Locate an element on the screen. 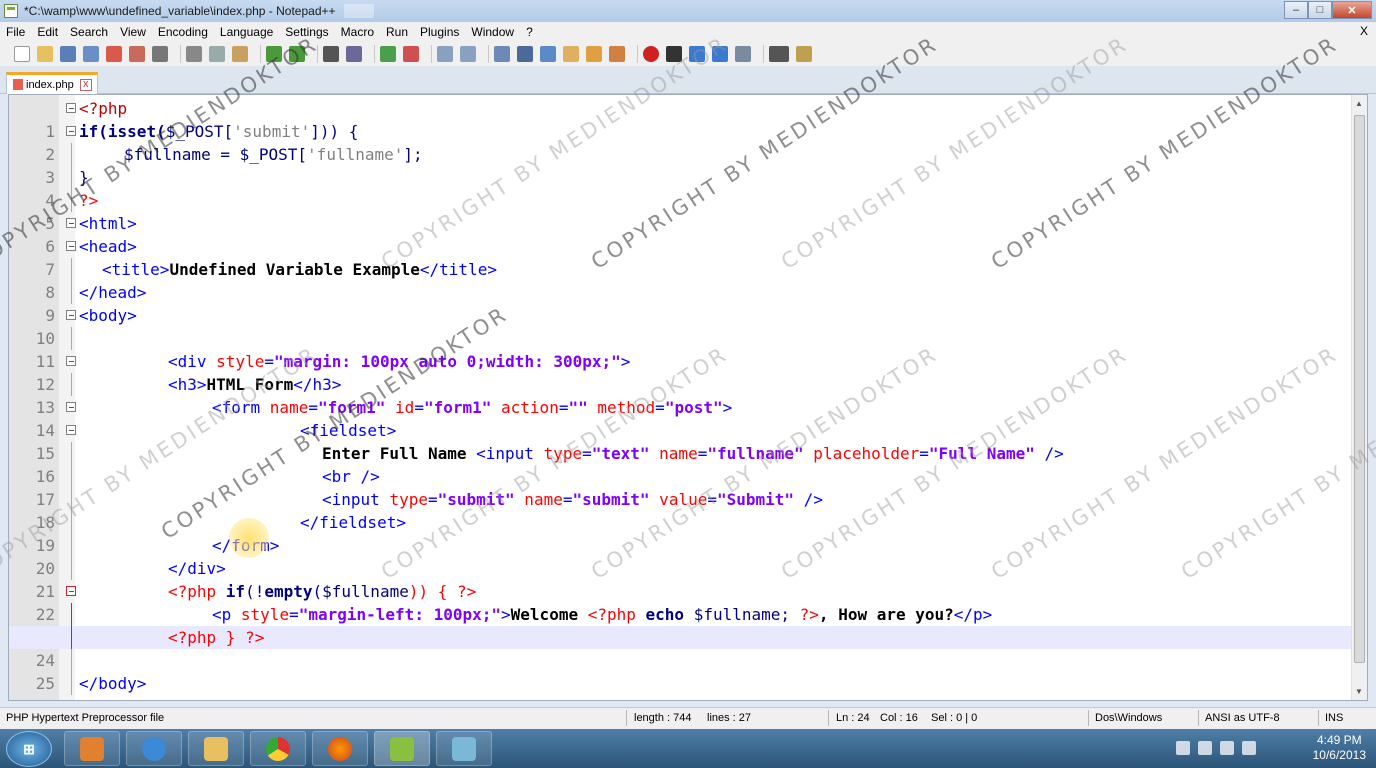 The image size is (1376, 768). word-wrap-icon is located at coordinates (502, 54).